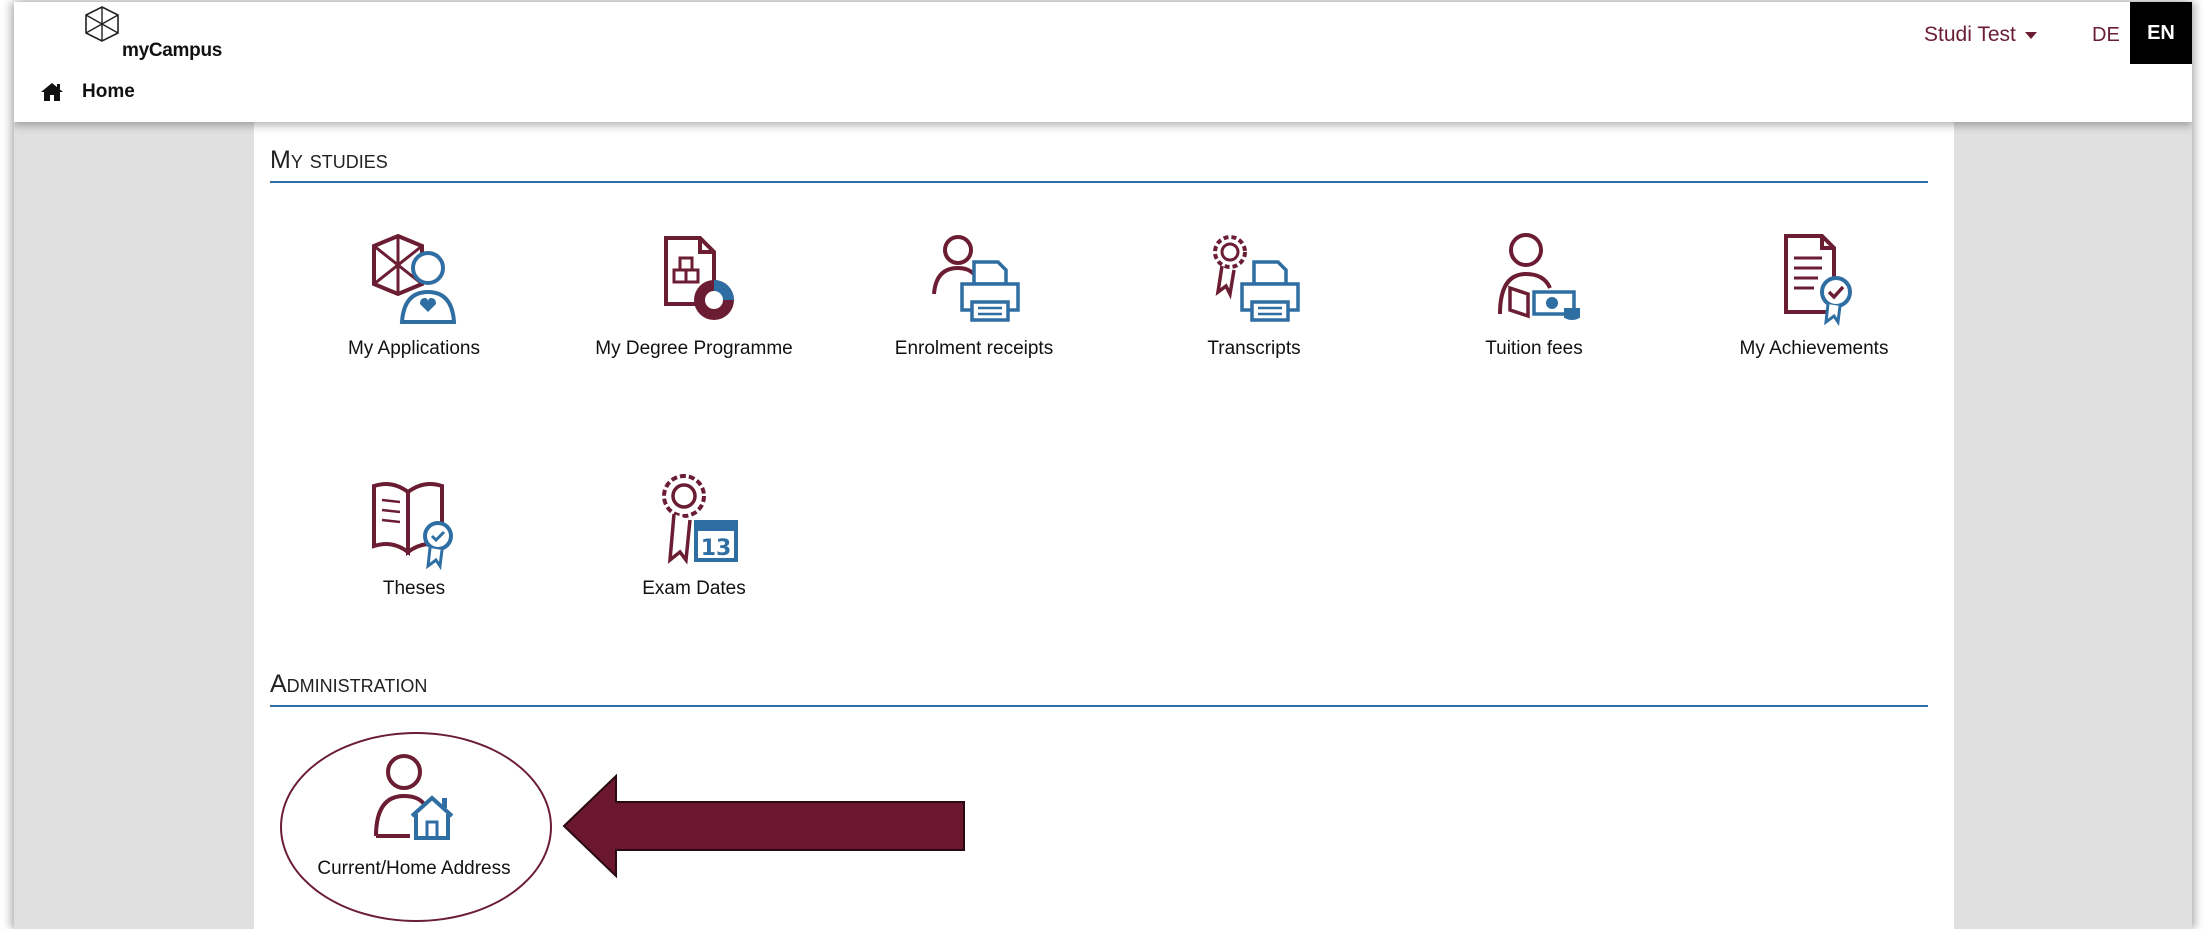 The width and height of the screenshot is (2204, 929). What do you see at coordinates (102, 24) in the screenshot?
I see `cube-logo-icon` at bounding box center [102, 24].